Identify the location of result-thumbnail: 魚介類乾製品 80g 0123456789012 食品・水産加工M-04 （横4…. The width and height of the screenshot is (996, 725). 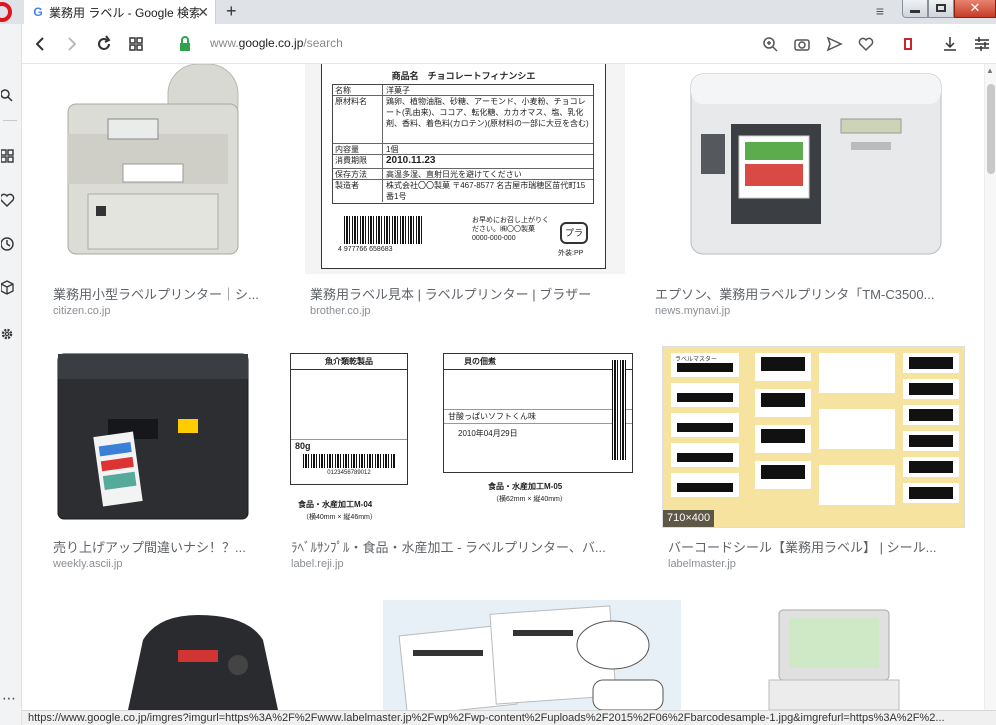
(463, 437).